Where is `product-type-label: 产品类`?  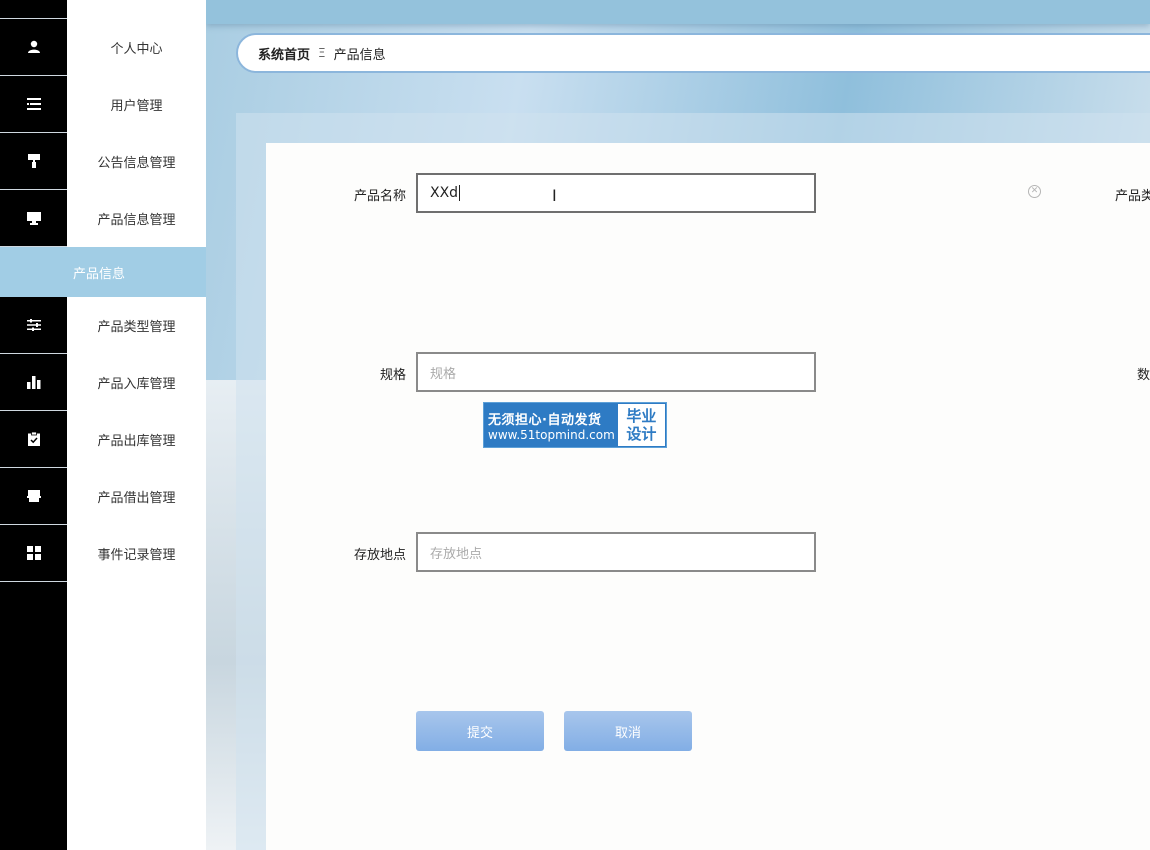 product-type-label: 产品类 is located at coordinates (1132, 196).